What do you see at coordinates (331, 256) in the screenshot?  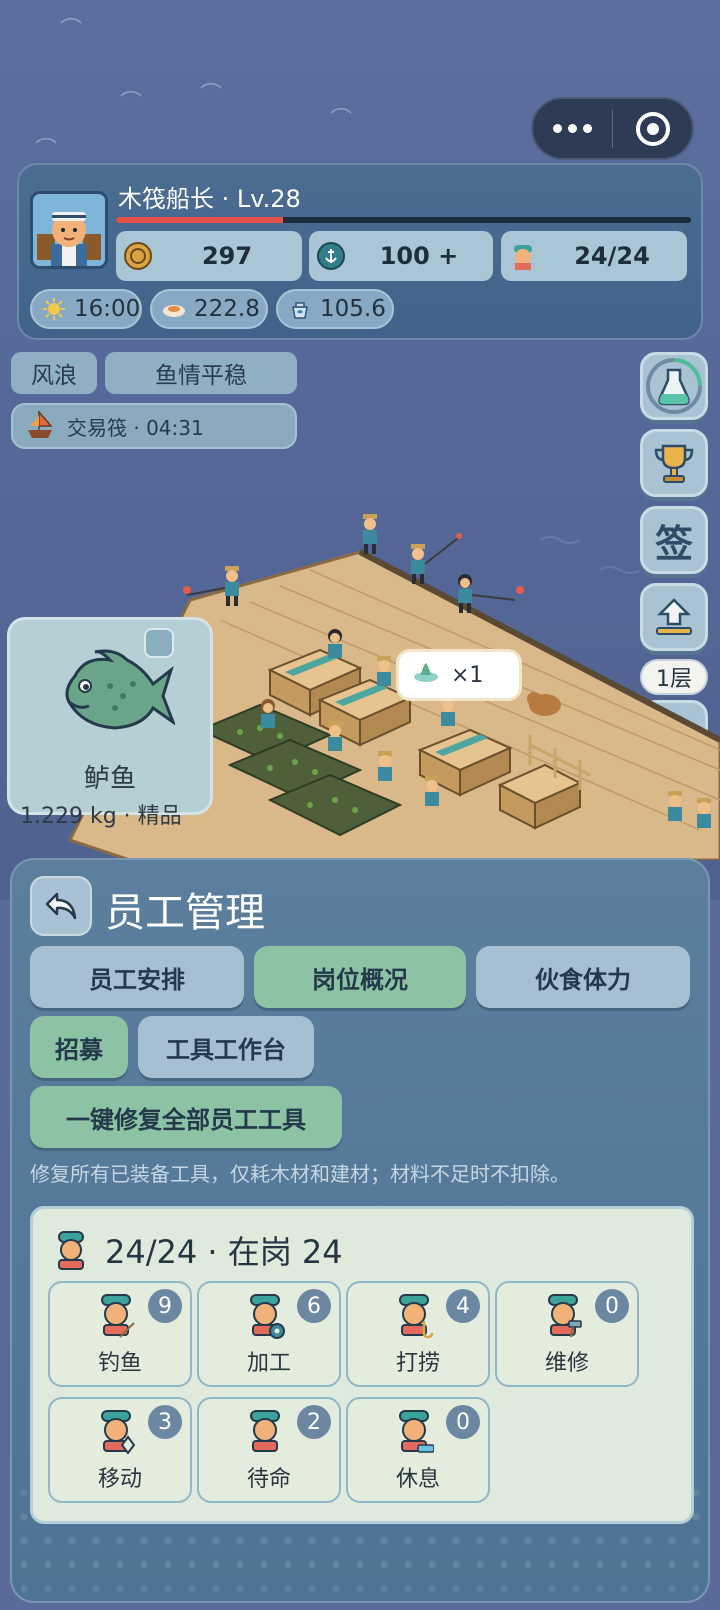 I see `anchor-icon` at bounding box center [331, 256].